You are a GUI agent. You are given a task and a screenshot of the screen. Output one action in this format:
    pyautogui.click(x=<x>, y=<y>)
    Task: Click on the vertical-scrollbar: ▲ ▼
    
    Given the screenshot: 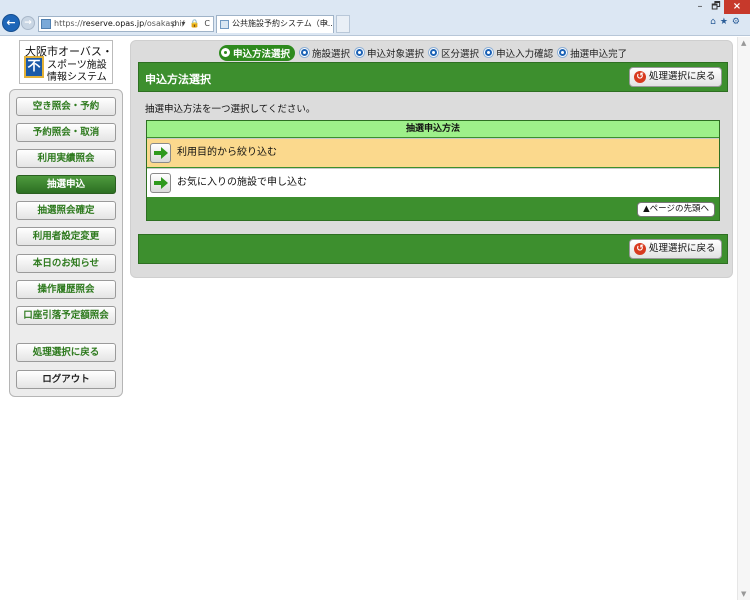 What is the action you would take?
    pyautogui.click(x=743, y=318)
    